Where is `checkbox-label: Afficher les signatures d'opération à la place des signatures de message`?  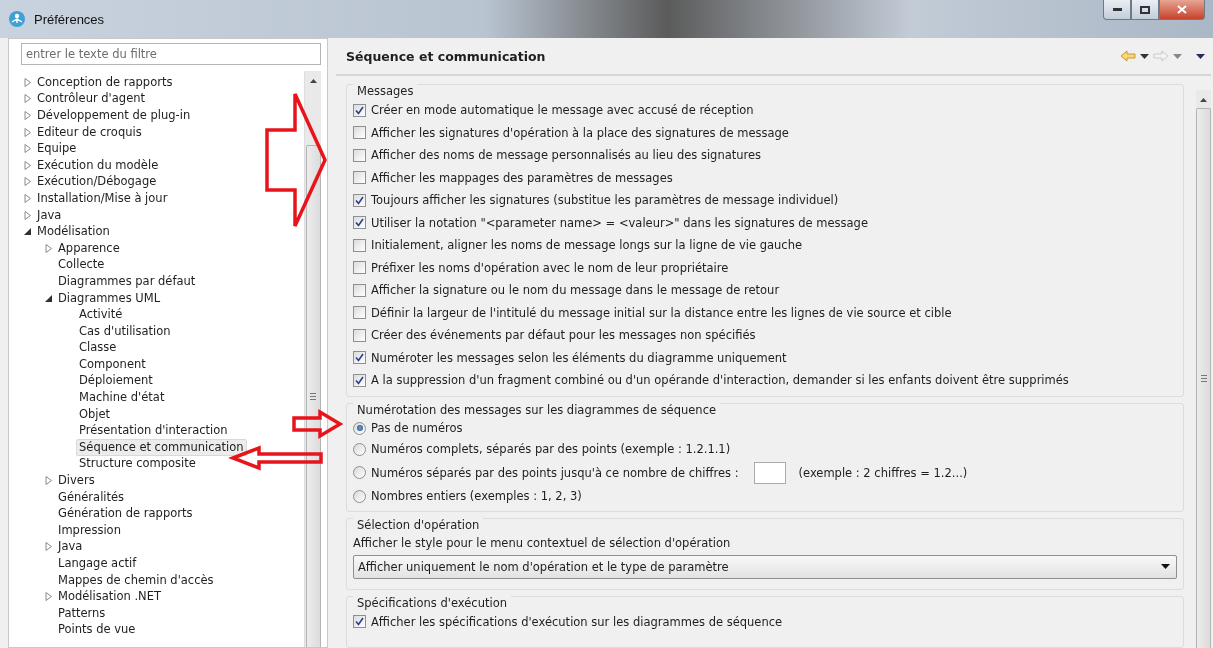 checkbox-label: Afficher les signatures d'opération à la place des signatures de message is located at coordinates (580, 132).